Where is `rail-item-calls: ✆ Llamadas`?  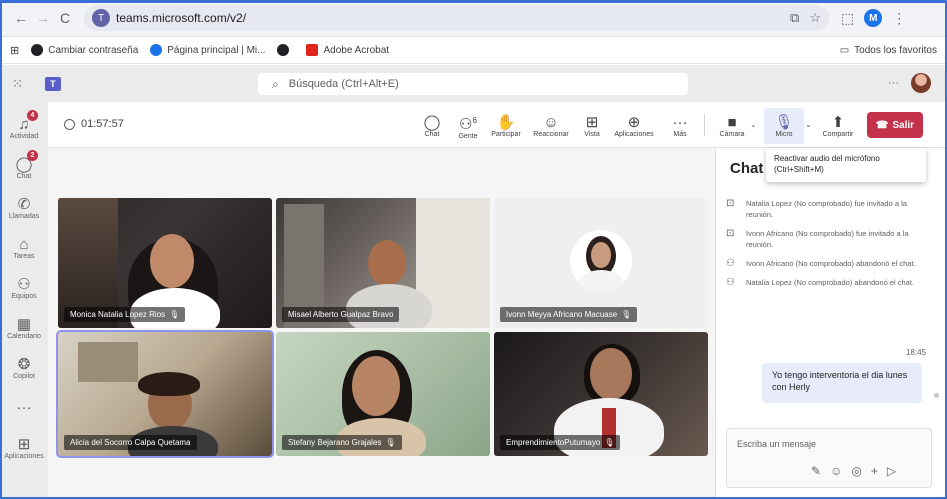 rail-item-calls: ✆ Llamadas is located at coordinates (24, 208).